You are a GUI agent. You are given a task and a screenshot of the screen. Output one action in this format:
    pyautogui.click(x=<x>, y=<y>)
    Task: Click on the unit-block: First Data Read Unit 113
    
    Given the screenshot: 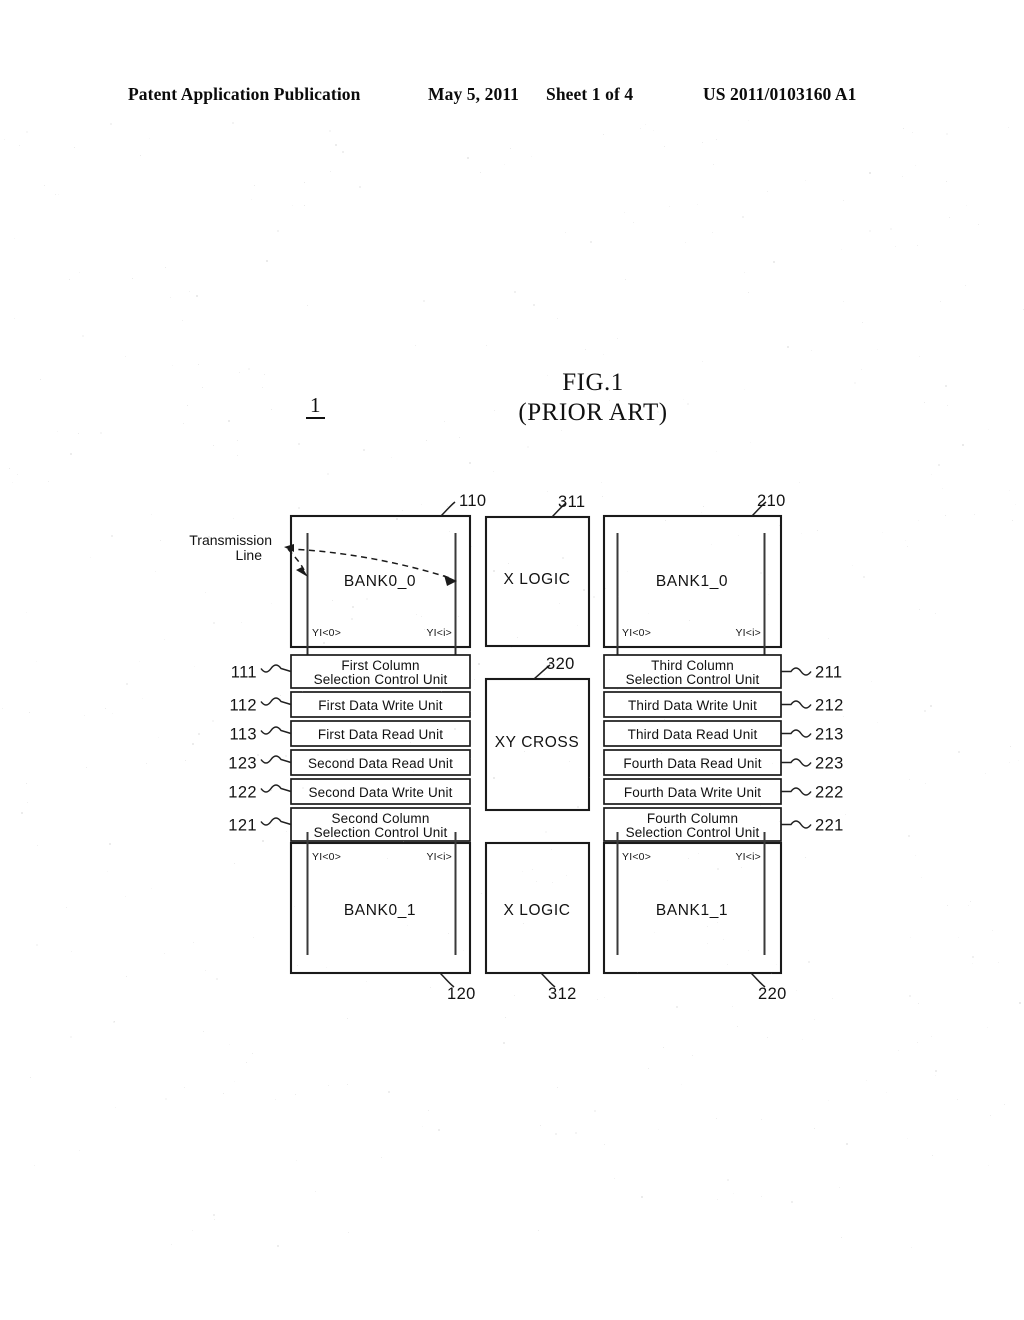 What is the action you would take?
    pyautogui.click(x=350, y=733)
    